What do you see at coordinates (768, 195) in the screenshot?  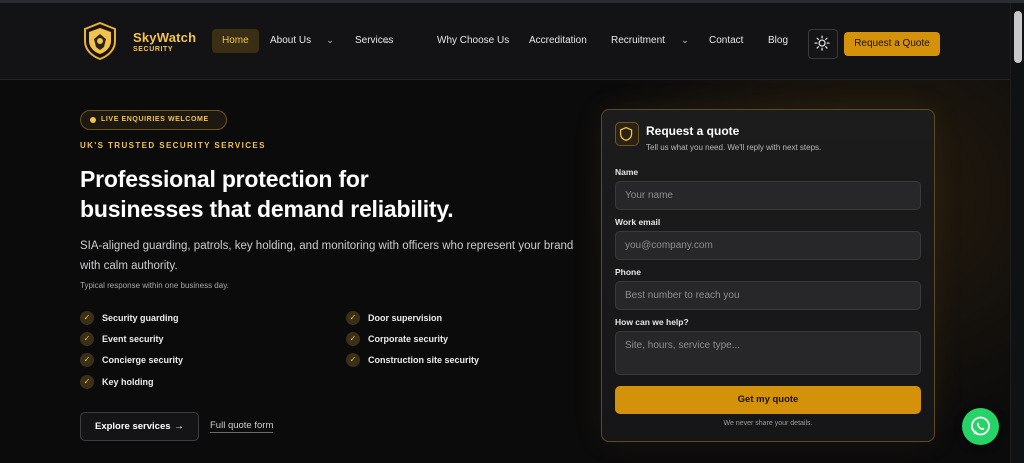 I see `name-input` at bounding box center [768, 195].